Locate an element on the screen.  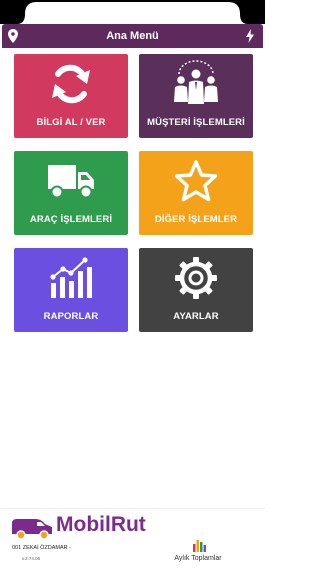
mobilrut-logo: MobilRut is located at coordinates (85, 527).